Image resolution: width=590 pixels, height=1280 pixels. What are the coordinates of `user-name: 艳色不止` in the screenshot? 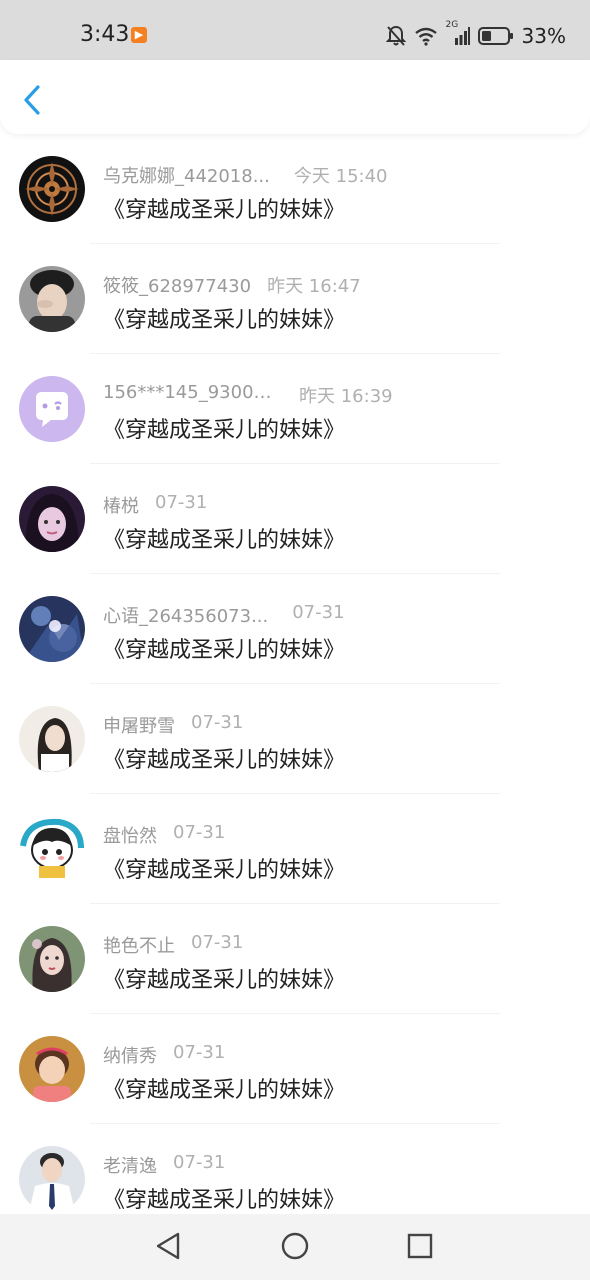 It's located at (139, 945).